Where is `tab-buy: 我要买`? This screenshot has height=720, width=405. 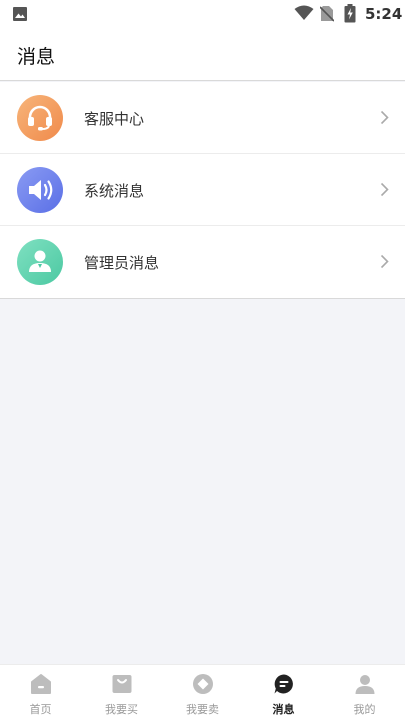
tab-buy: 我要买 is located at coordinates (121, 692).